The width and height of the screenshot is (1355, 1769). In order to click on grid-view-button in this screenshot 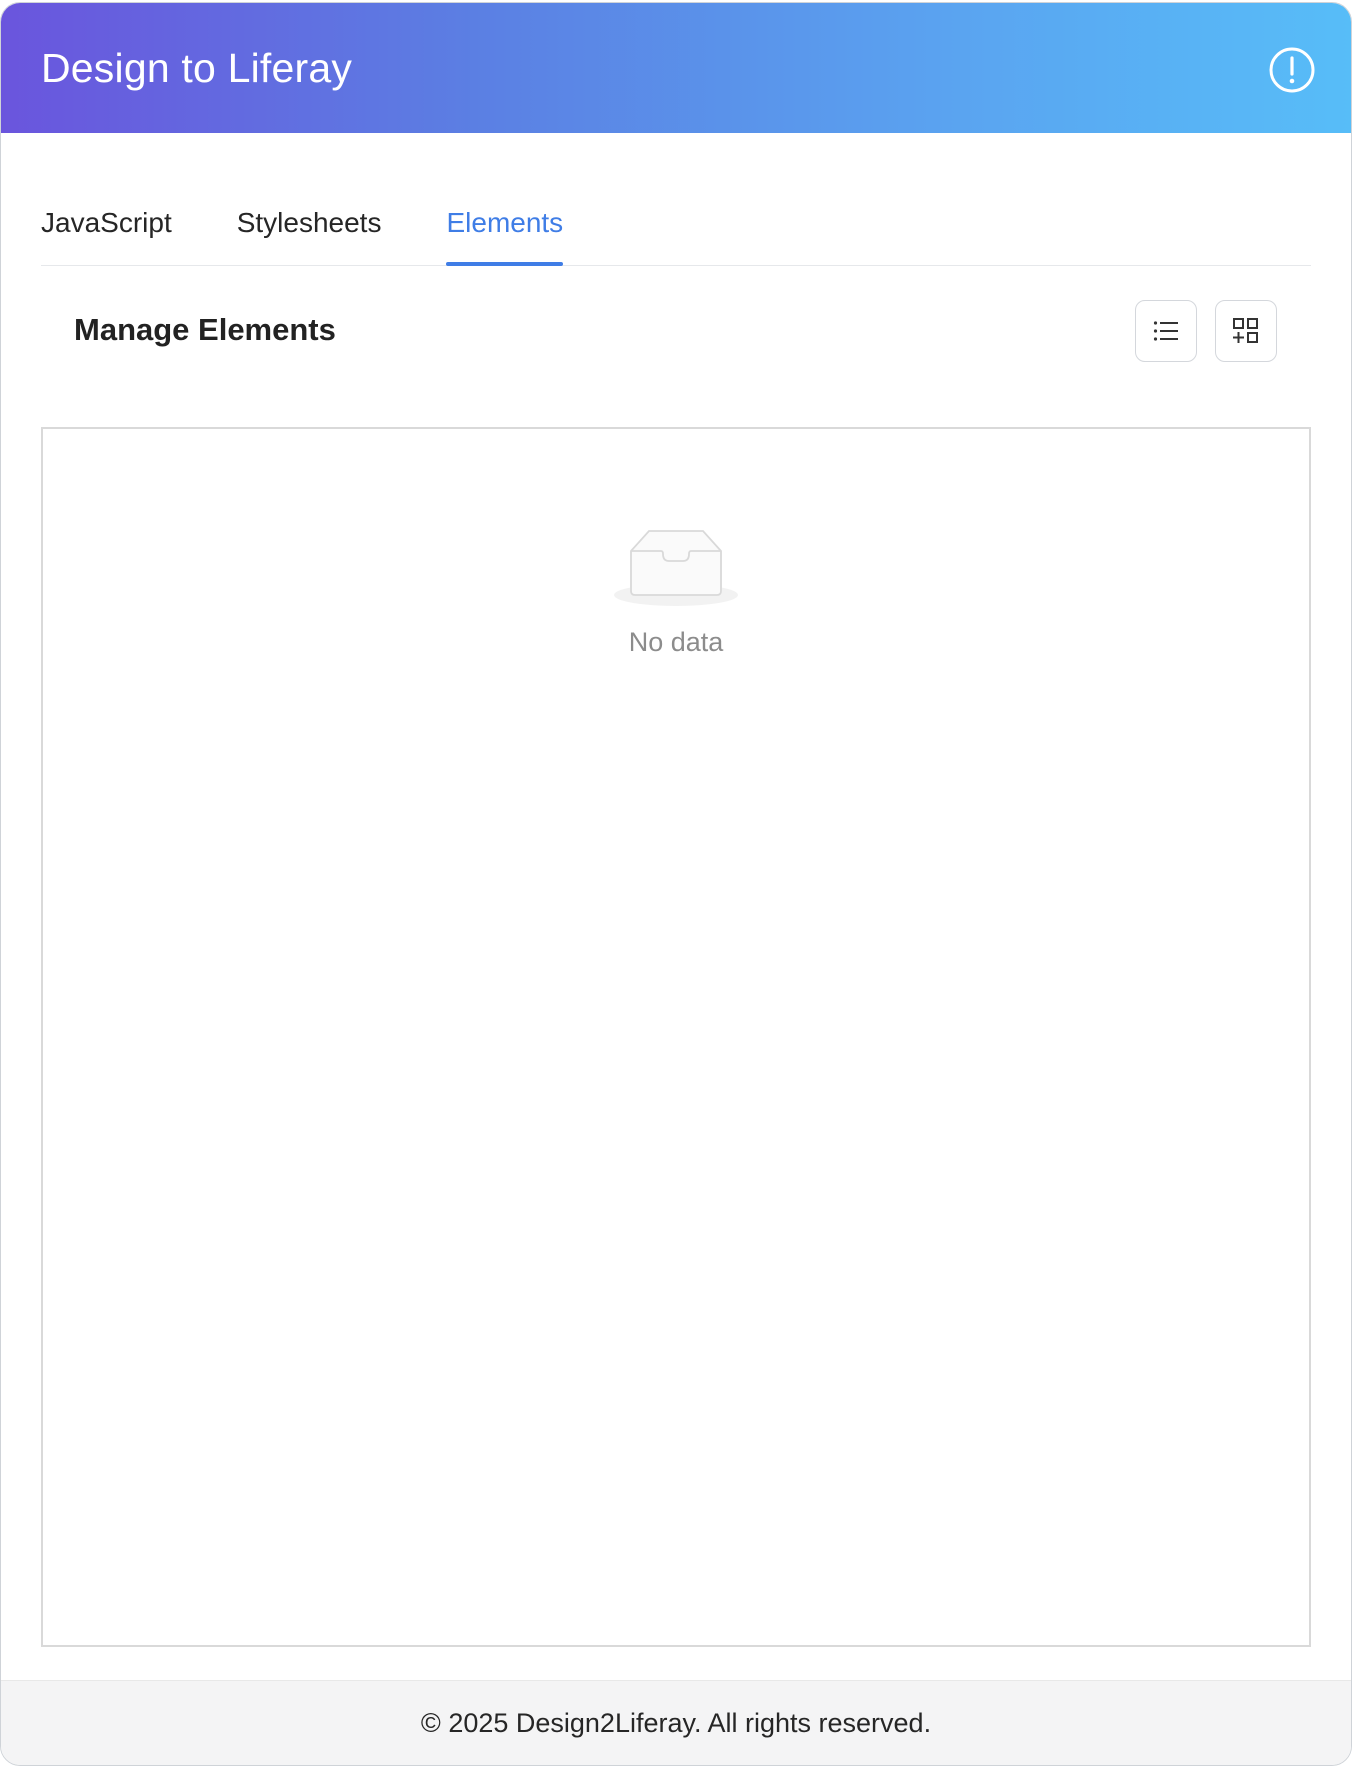, I will do `click(1246, 331)`.